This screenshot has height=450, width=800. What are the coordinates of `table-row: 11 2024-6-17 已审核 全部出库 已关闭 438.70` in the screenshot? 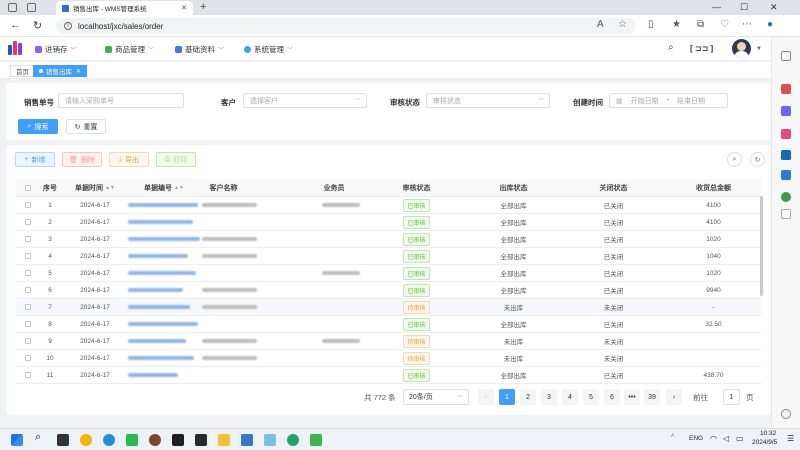 It's located at (388, 375).